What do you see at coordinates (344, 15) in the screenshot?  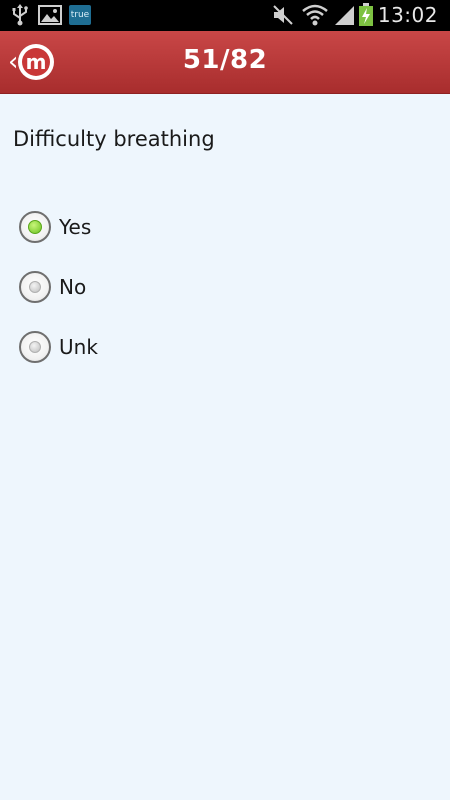 I see `signal-icon` at bounding box center [344, 15].